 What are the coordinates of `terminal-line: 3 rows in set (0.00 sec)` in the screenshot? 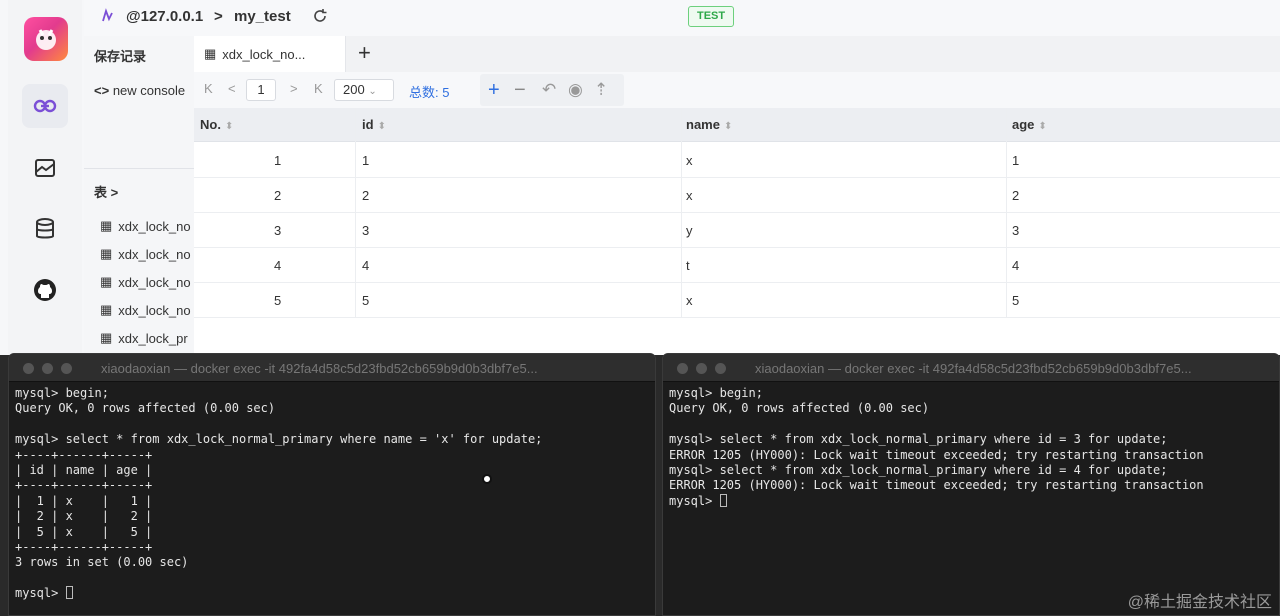 It's located at (102, 562).